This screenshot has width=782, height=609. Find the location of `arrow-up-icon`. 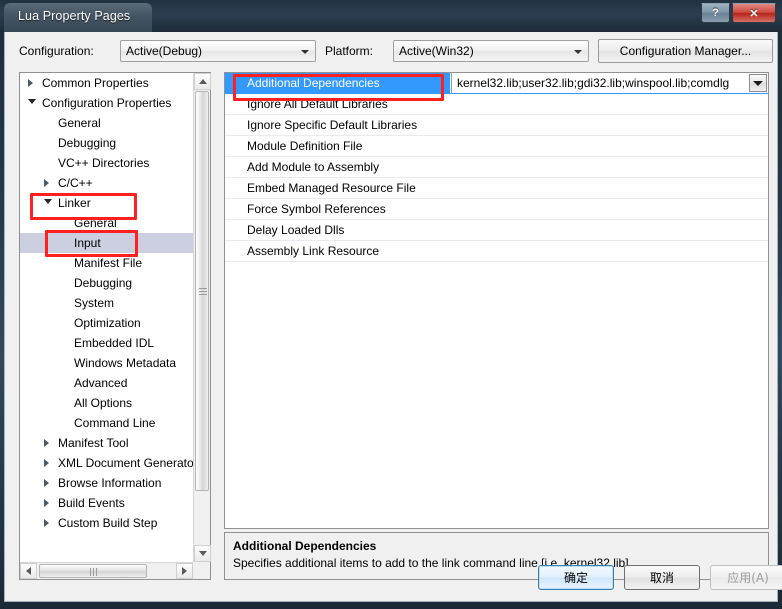

arrow-up-icon is located at coordinates (202, 81).